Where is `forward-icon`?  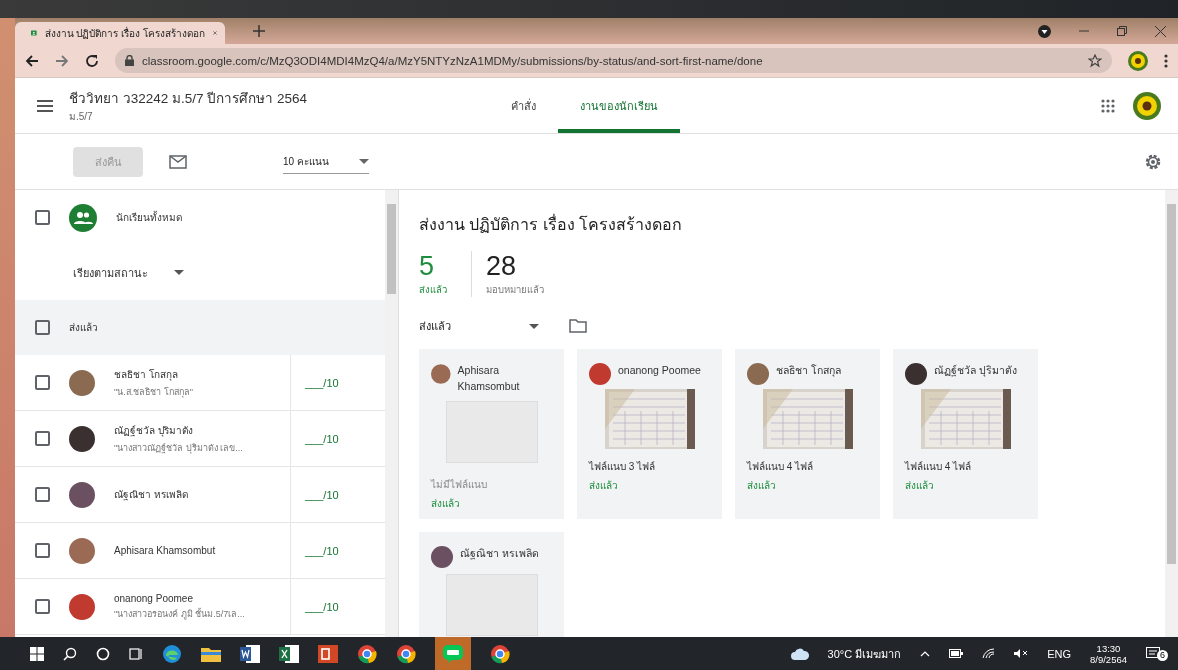
forward-icon is located at coordinates (62, 60).